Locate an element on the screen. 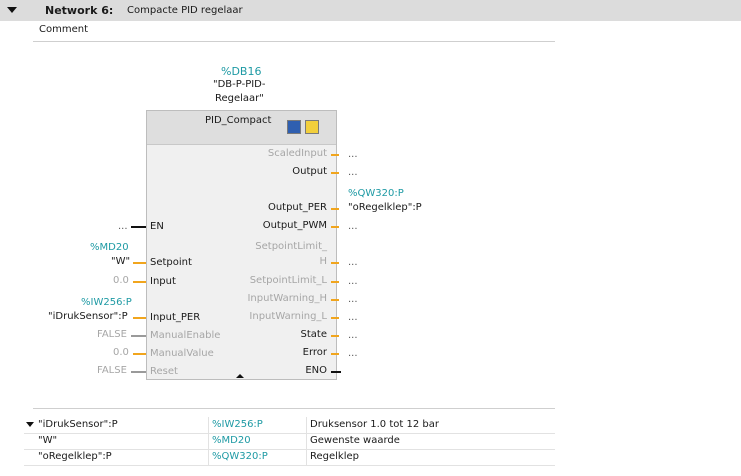  manual-value-value: 0.0 is located at coordinates (121, 352).